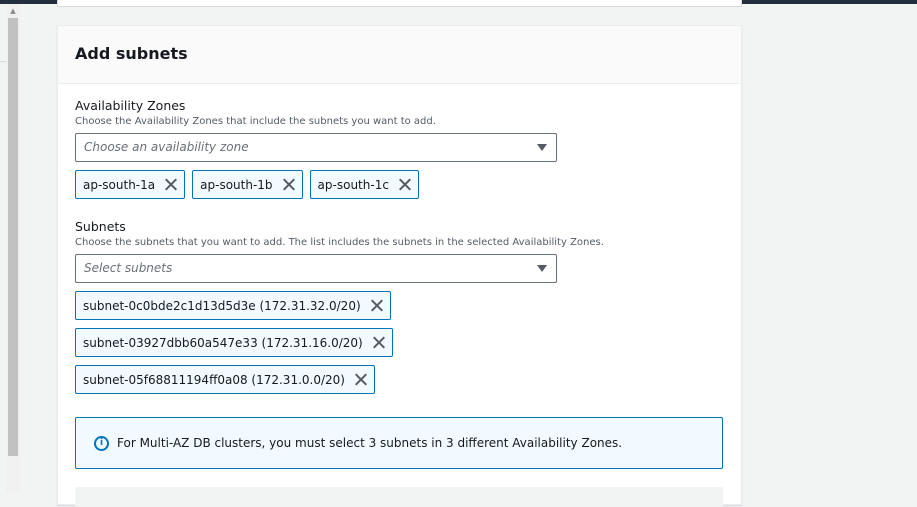 Image resolution: width=917 pixels, height=507 pixels. I want to click on scrollbar-thumb, so click(13, 237).